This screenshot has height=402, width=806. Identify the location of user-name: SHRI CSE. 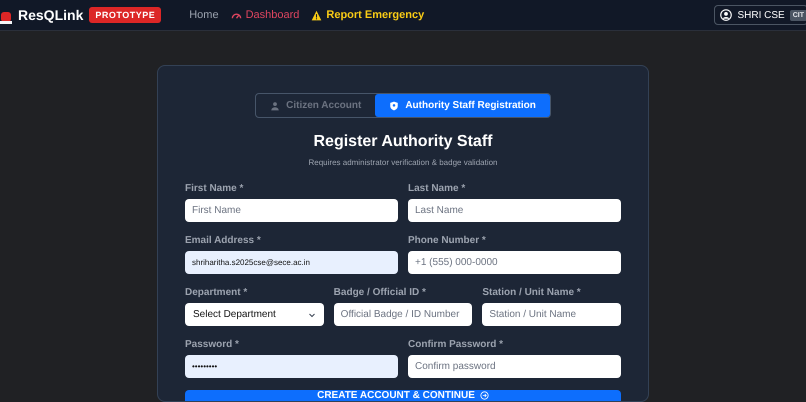
(761, 15).